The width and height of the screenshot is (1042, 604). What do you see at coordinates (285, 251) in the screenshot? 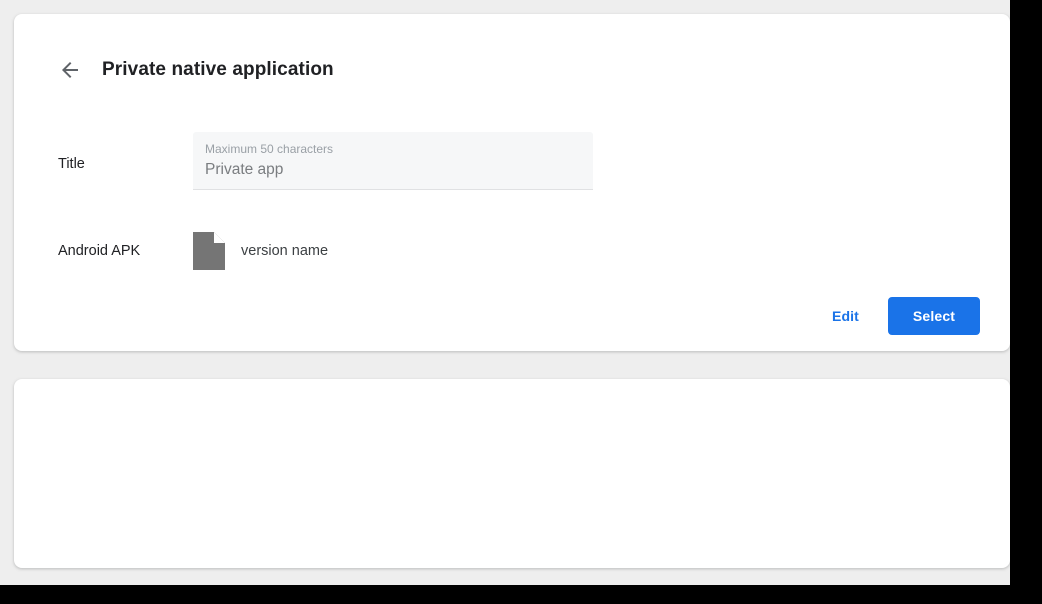
I see `apk-version-name: version name` at bounding box center [285, 251].